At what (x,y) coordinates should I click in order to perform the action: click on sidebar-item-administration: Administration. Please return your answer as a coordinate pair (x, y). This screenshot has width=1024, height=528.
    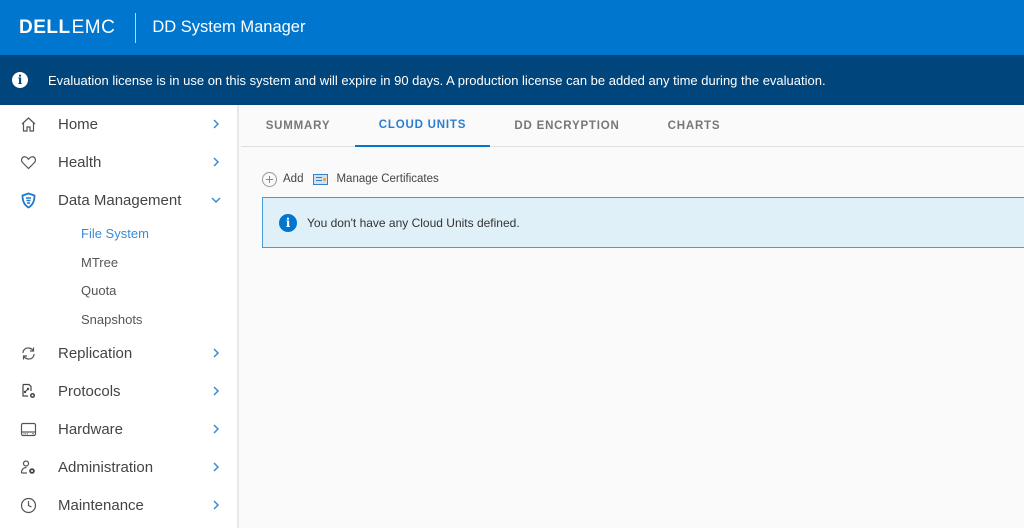
    Looking at the image, I should click on (118, 467).